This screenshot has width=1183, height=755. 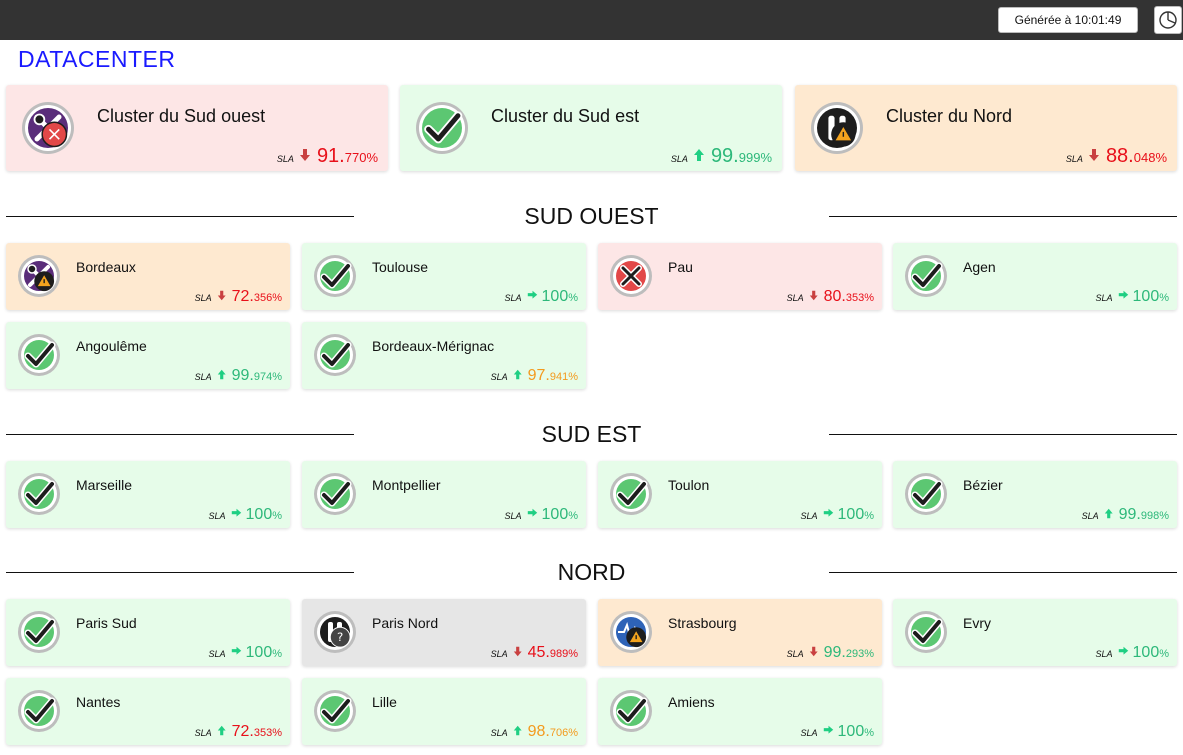 What do you see at coordinates (197, 128) in the screenshot?
I see `cluster-card: Cluster du Sud ouest SLA 91. 770%` at bounding box center [197, 128].